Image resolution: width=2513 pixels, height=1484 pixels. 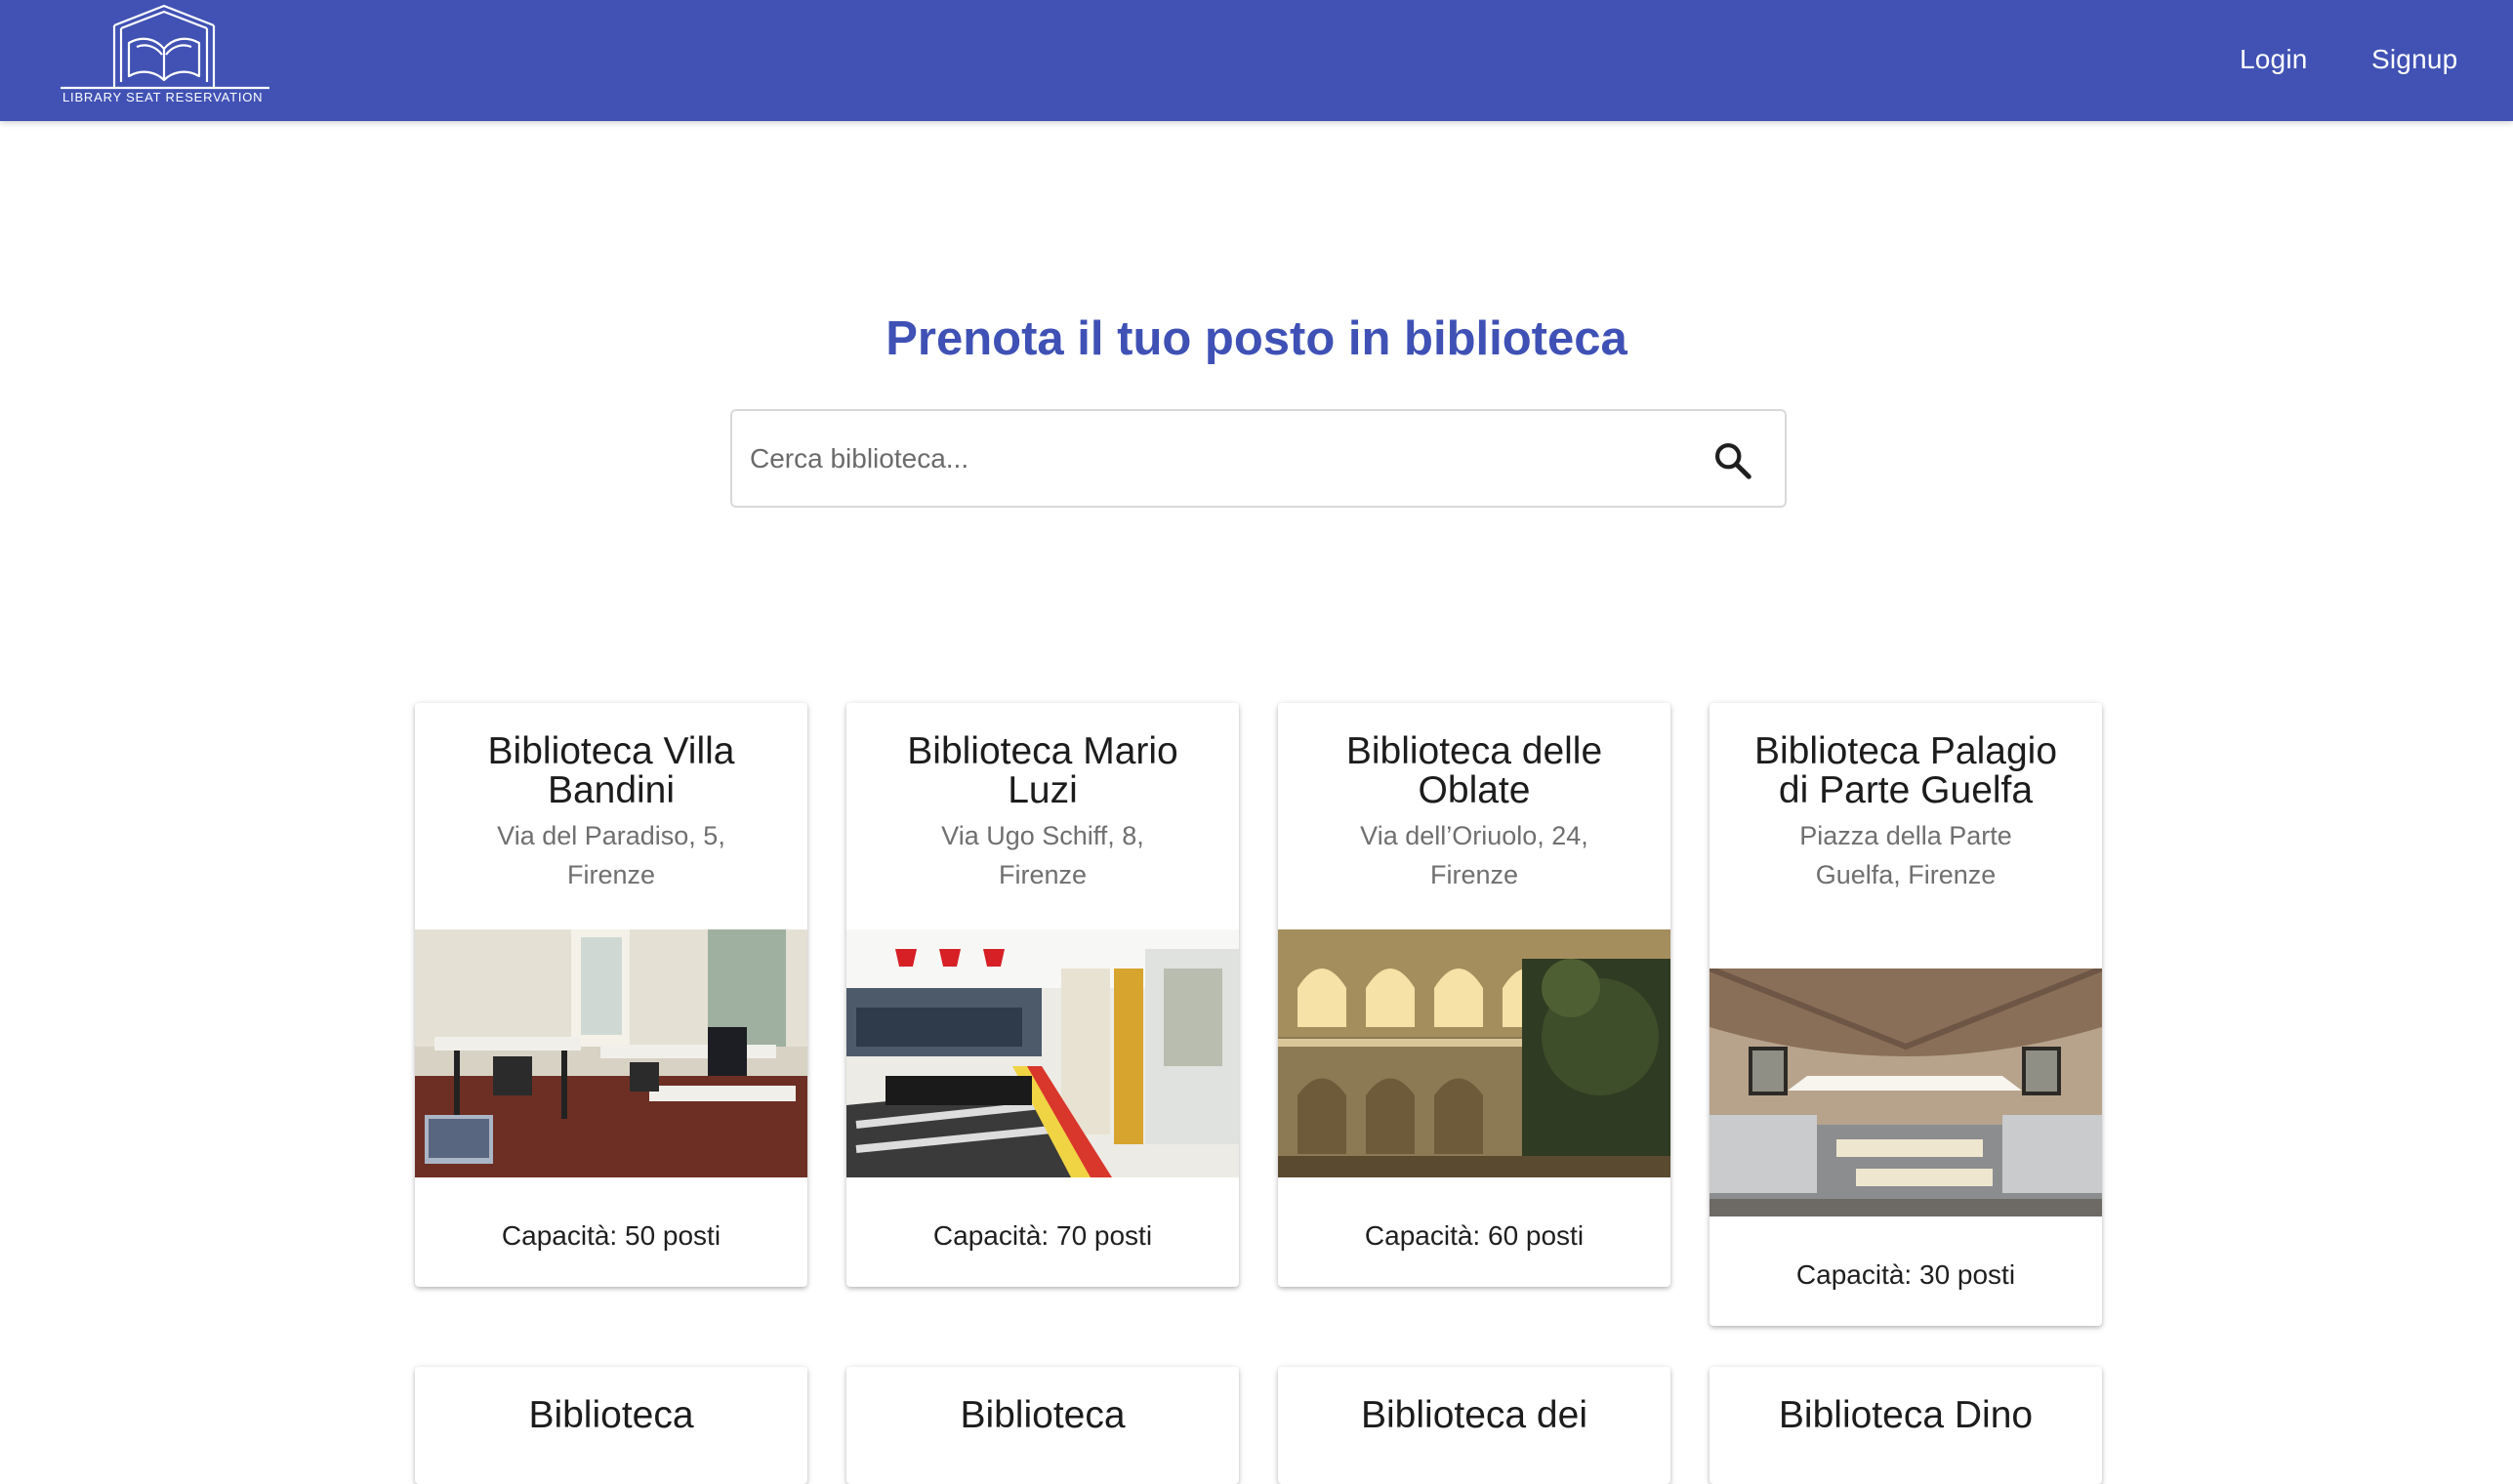 What do you see at coordinates (1906, 1275) in the screenshot?
I see `library-capacity: Capacità: 30 posti` at bounding box center [1906, 1275].